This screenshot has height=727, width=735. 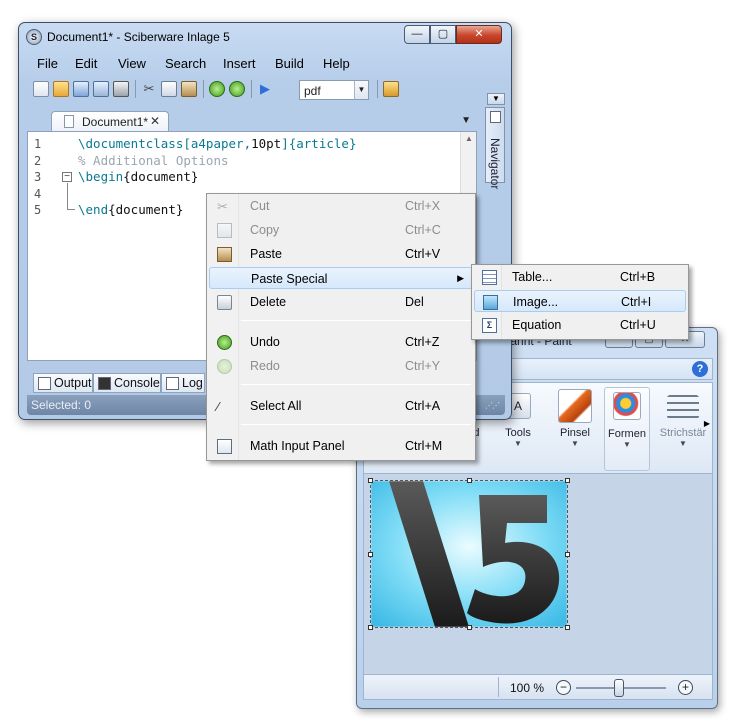 I want to click on code-argument: {document}, so click(x=146, y=209).